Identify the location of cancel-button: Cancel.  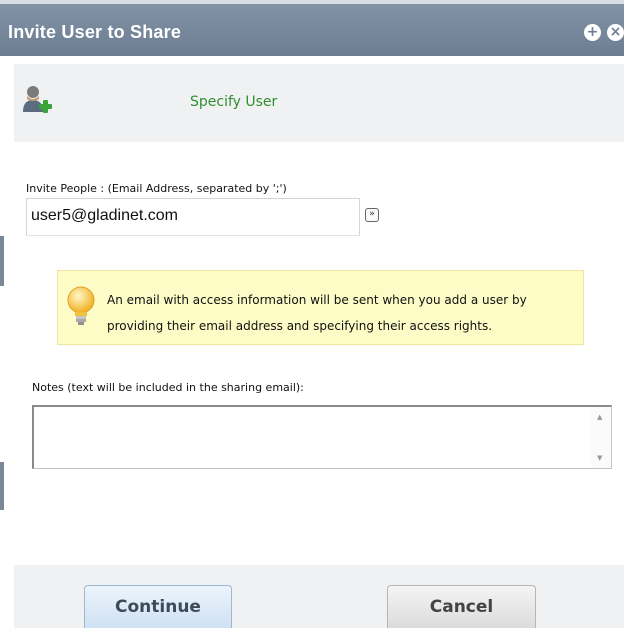
(461, 606).